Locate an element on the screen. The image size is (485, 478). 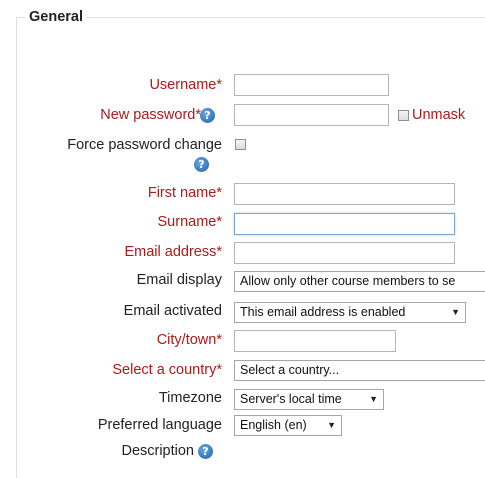
email-display-select: Allow only other course members to se is located at coordinates (359, 281).